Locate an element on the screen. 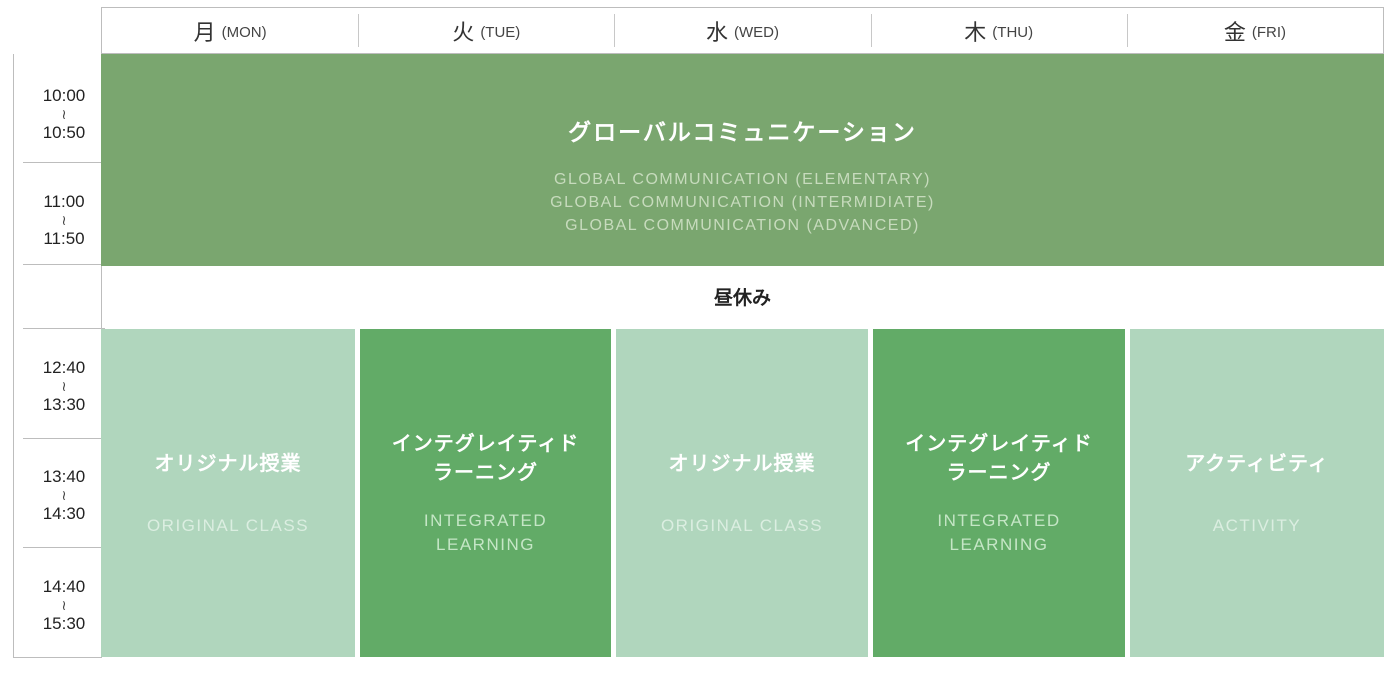  afternoon-block-tue: インテグレイティド ラーニング INTEGRATED LEARNING is located at coordinates (485, 493).